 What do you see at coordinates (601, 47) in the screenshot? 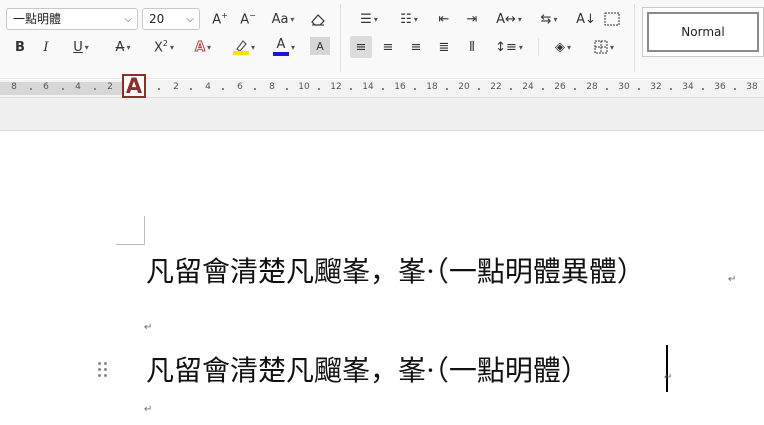
I see `borders-icon` at bounding box center [601, 47].